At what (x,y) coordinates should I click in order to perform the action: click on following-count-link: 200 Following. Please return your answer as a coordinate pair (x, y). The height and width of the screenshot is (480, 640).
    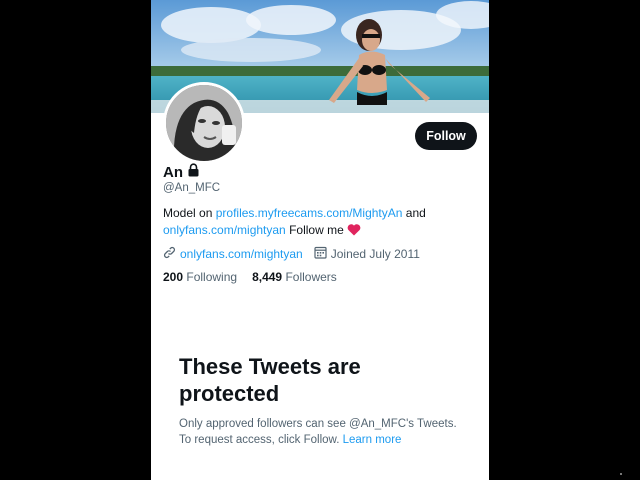
    Looking at the image, I should click on (200, 277).